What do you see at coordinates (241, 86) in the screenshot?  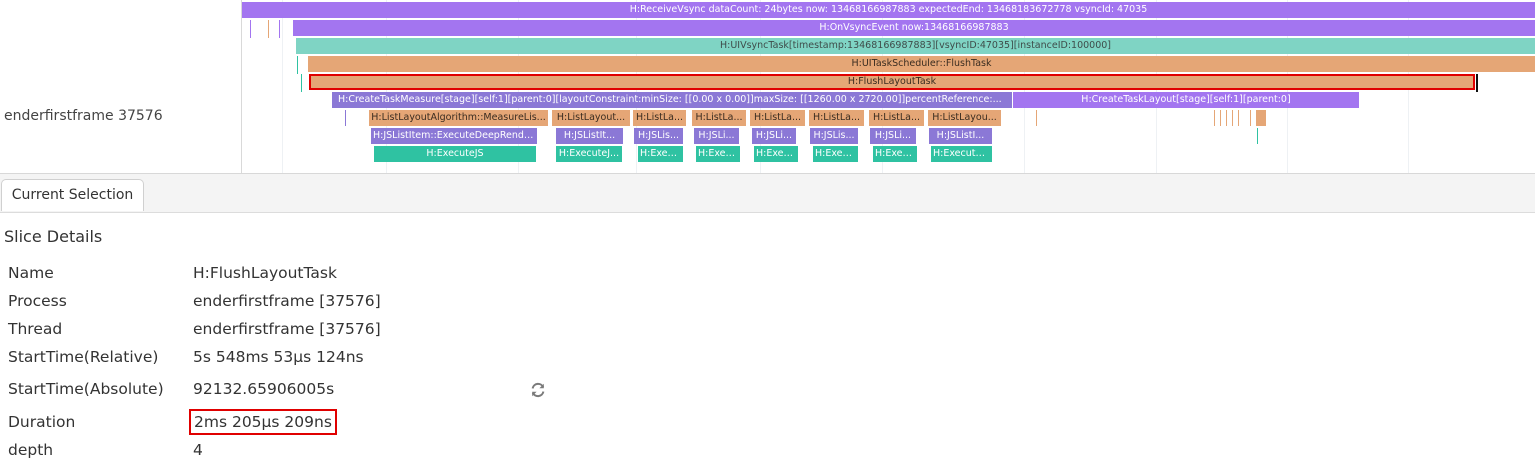 I see `lane-divider` at bounding box center [241, 86].